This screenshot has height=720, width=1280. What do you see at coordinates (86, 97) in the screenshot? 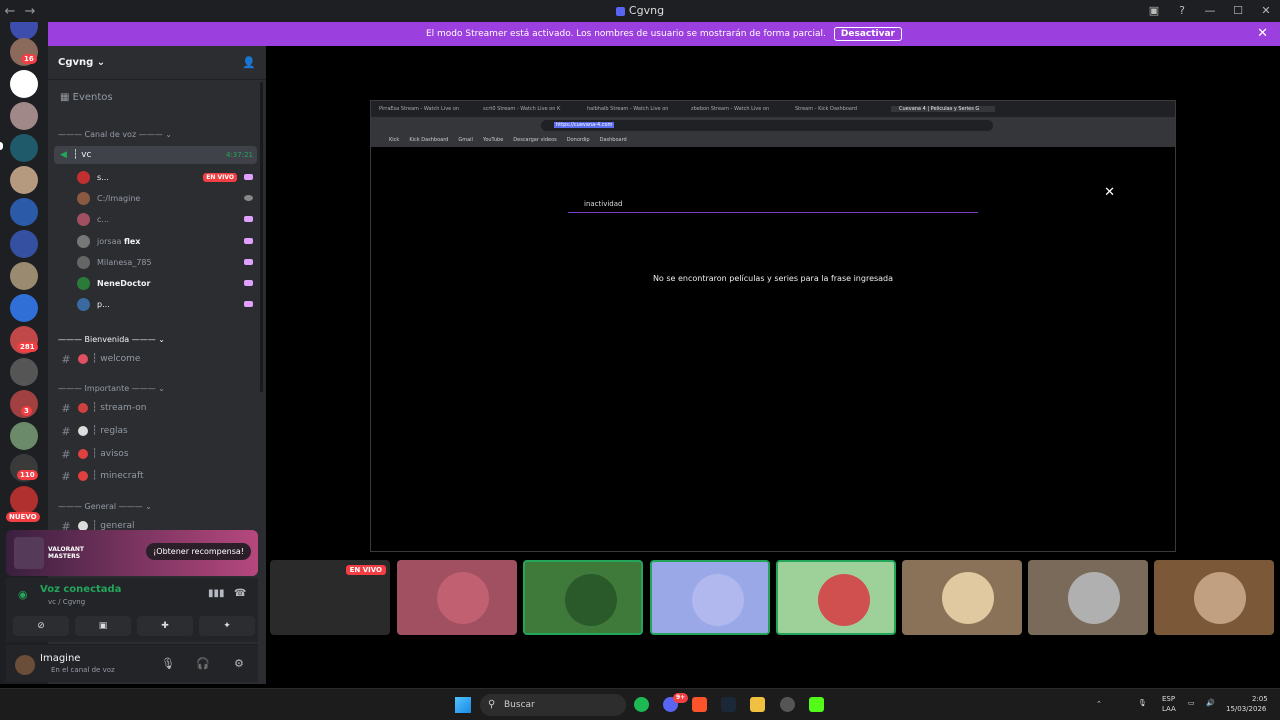
I see `events-item: ▦ Eventos` at bounding box center [86, 97].